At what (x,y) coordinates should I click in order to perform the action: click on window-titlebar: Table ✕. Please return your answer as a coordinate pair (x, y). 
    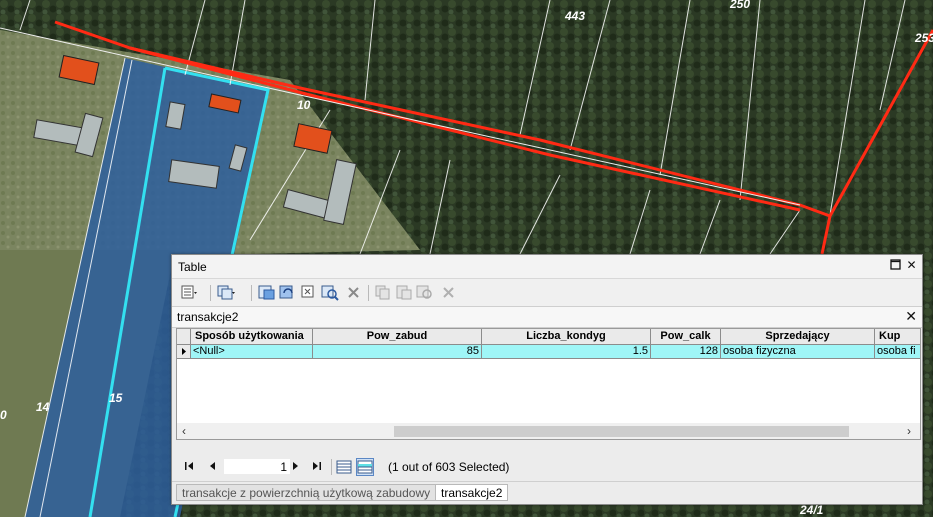
    Looking at the image, I should click on (547, 267).